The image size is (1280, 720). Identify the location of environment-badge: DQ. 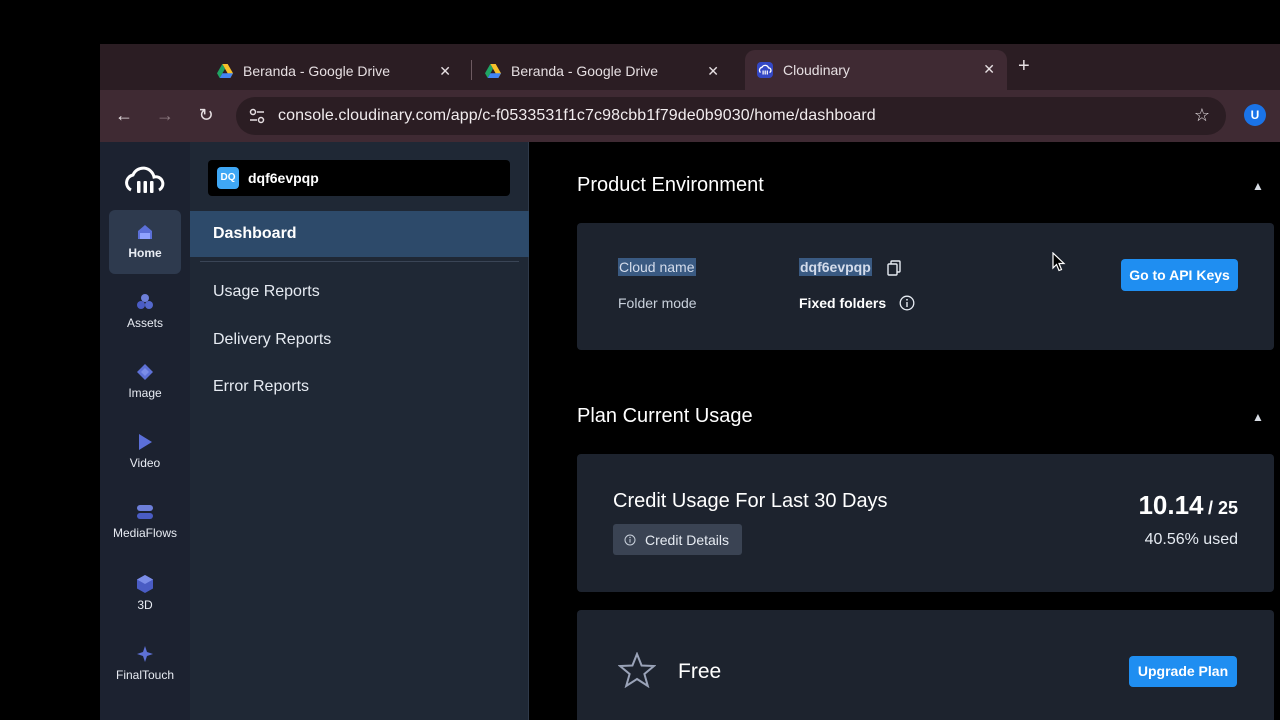
(228, 178).